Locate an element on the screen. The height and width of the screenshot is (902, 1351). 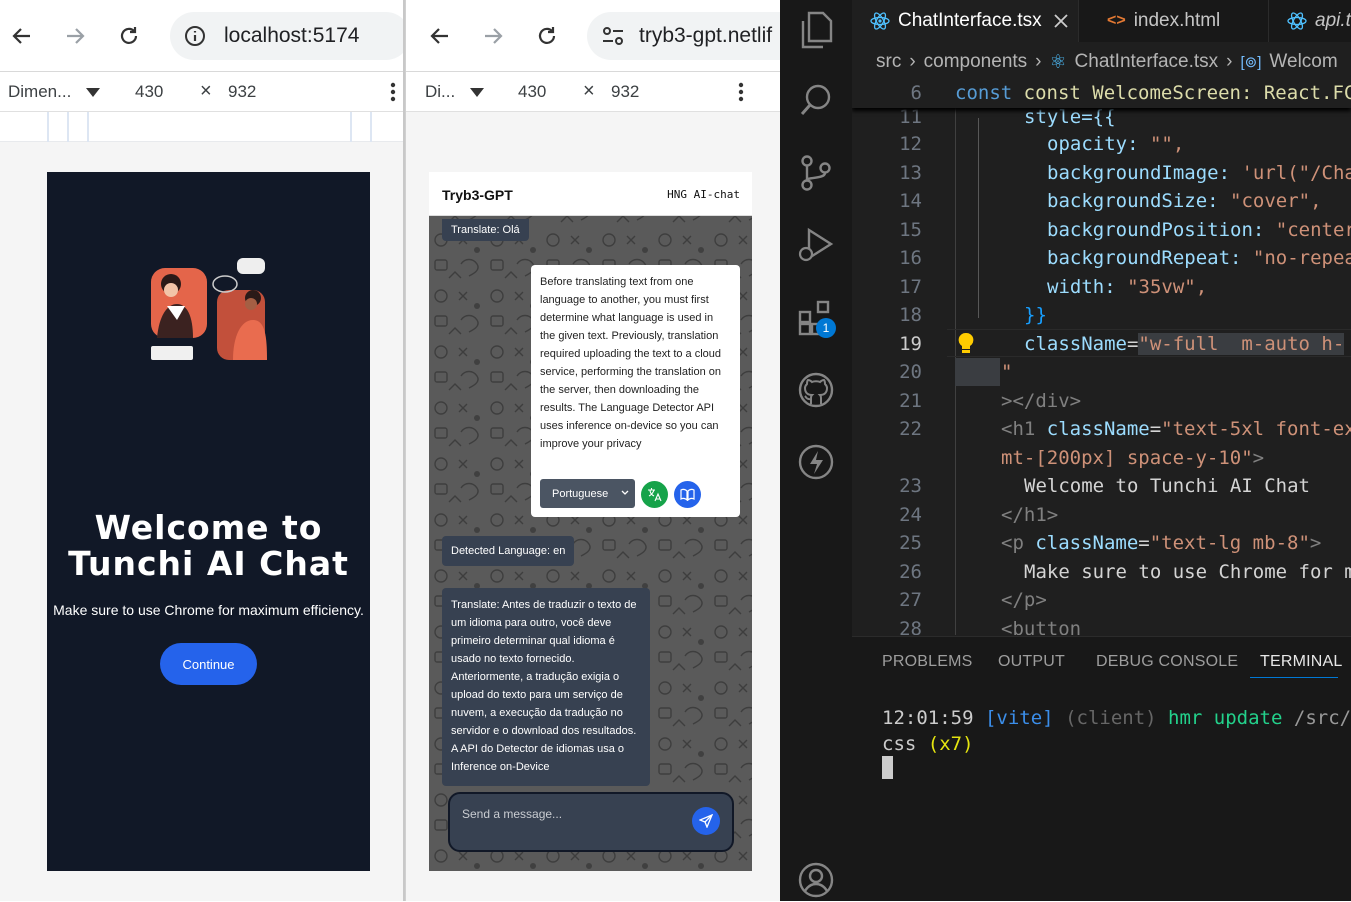
lightning-icon is located at coordinates (816, 462).